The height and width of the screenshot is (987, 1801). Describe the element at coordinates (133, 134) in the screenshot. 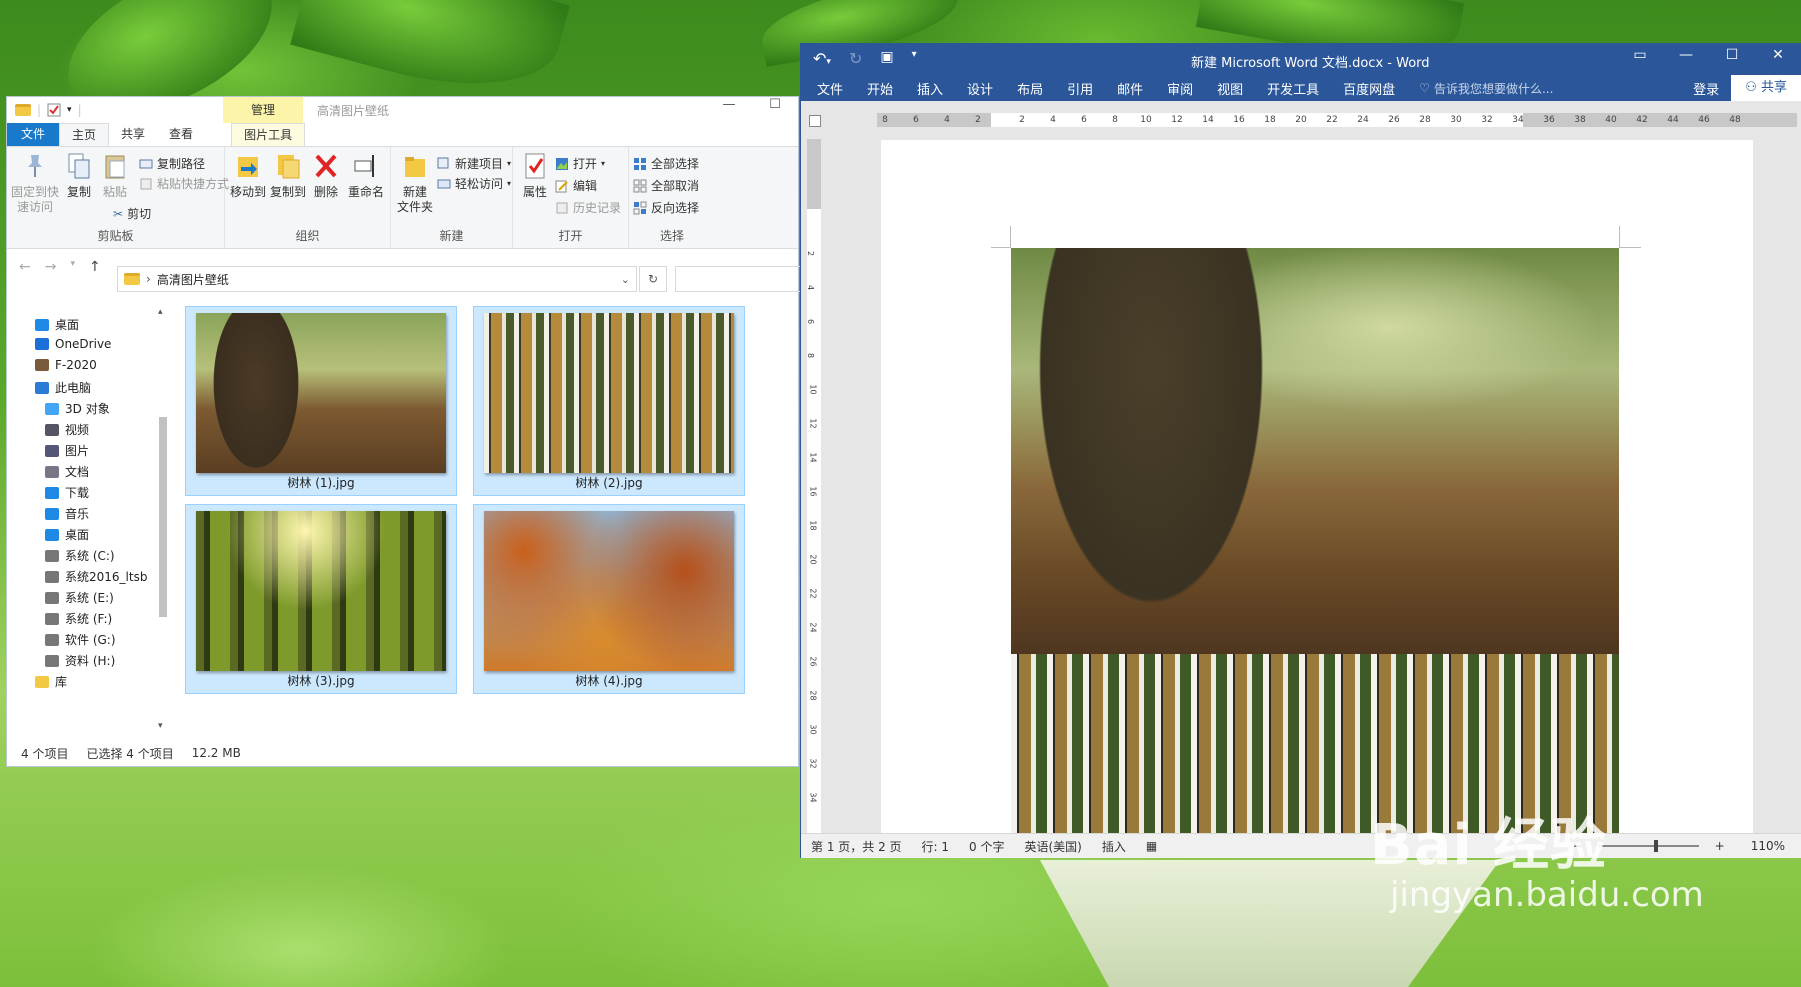

I see `tab-share: 共享` at that location.